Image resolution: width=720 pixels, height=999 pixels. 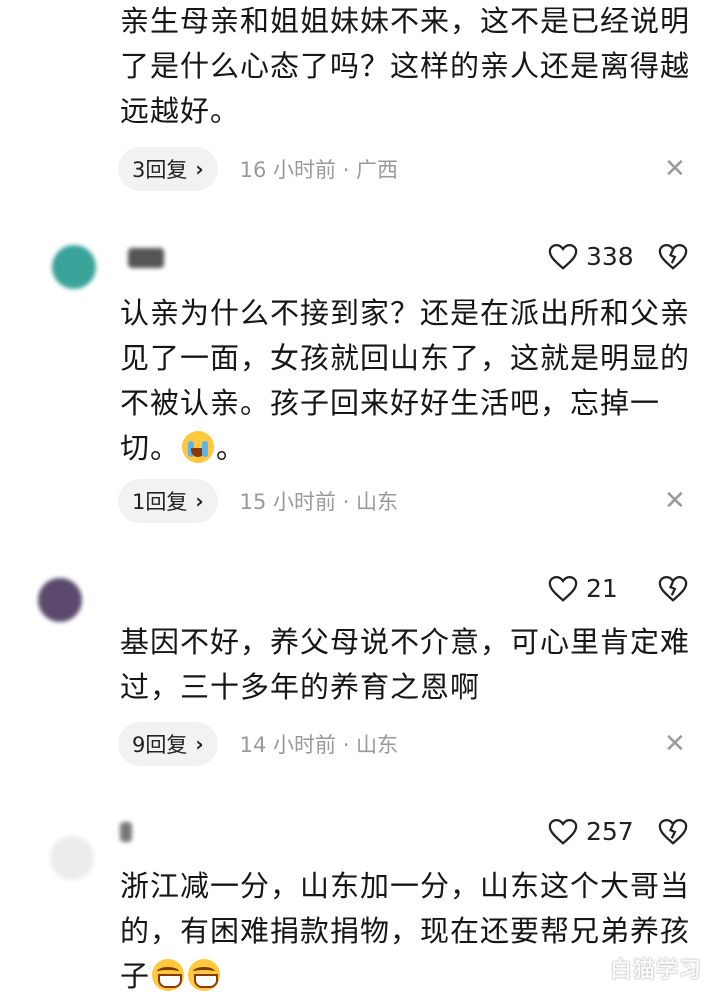 I want to click on comment-meta: 3回复 › 16 小时前 · 广西, so click(x=258, y=169).